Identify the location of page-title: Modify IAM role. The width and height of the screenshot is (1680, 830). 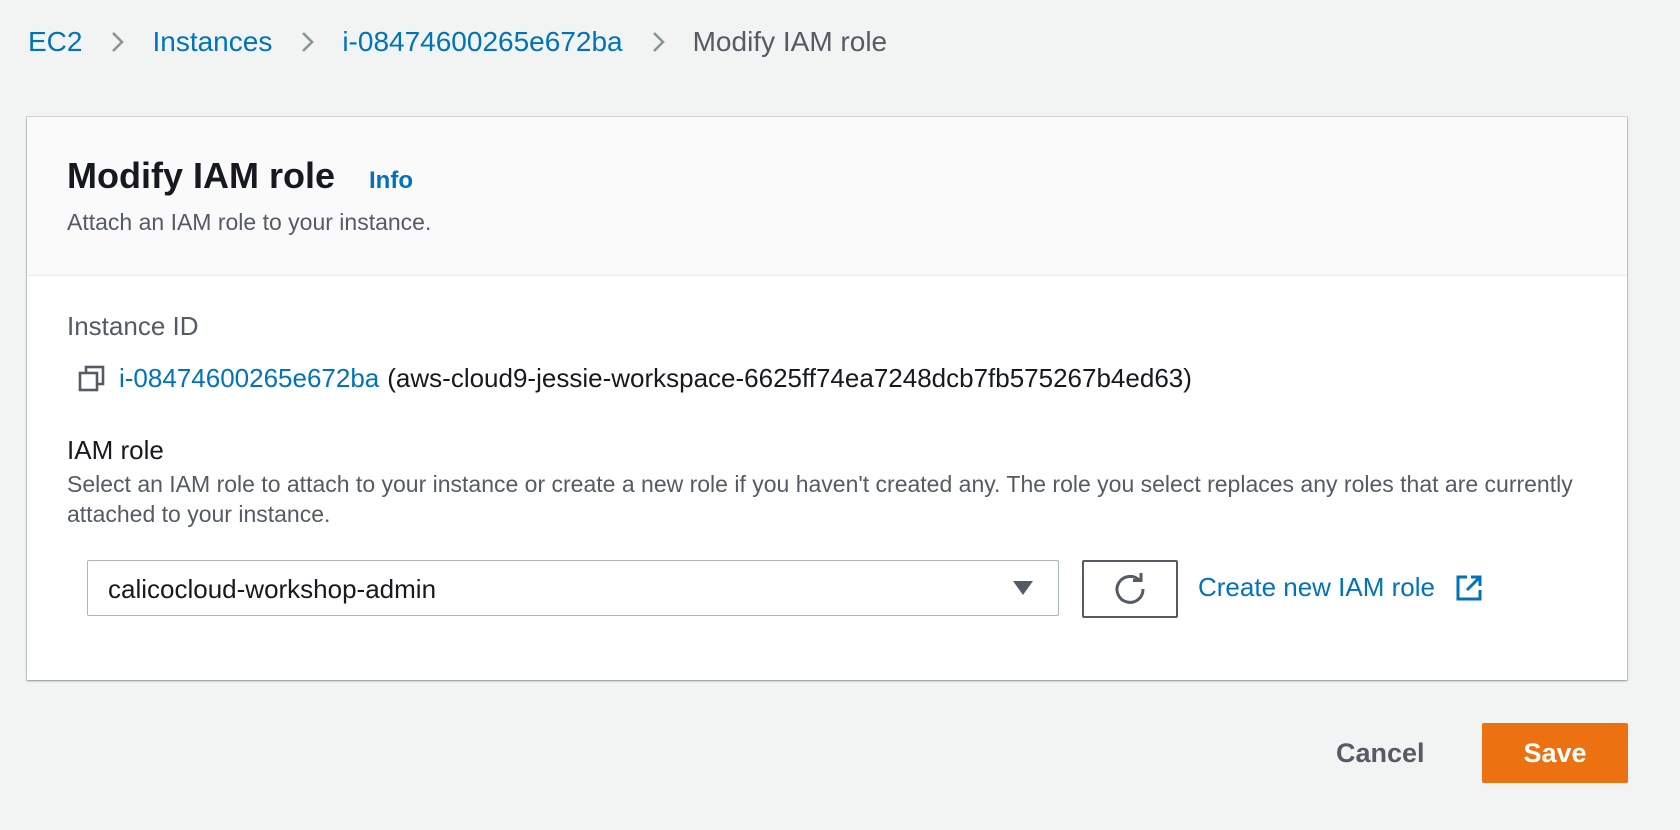
(201, 175).